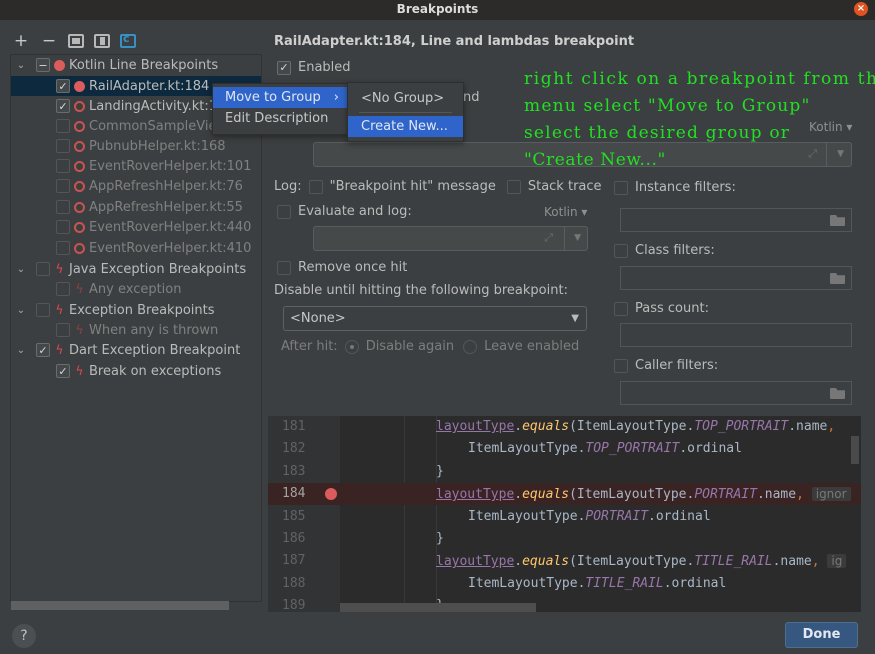 The height and width of the screenshot is (654, 875). Describe the element at coordinates (831, 426) in the screenshot. I see `code-punct: ,` at that location.